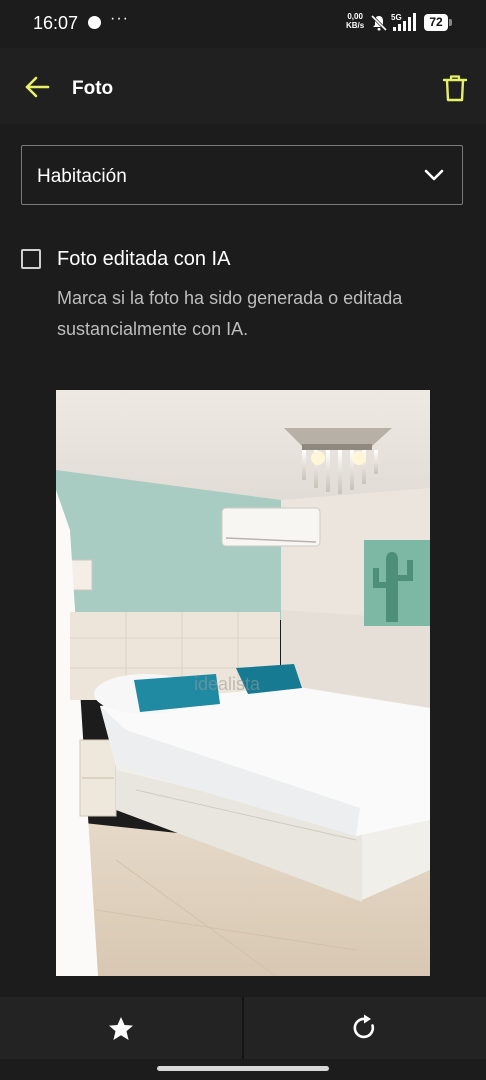  Describe the element at coordinates (82, 176) in the screenshot. I see `room-type-value: Habitación` at that location.